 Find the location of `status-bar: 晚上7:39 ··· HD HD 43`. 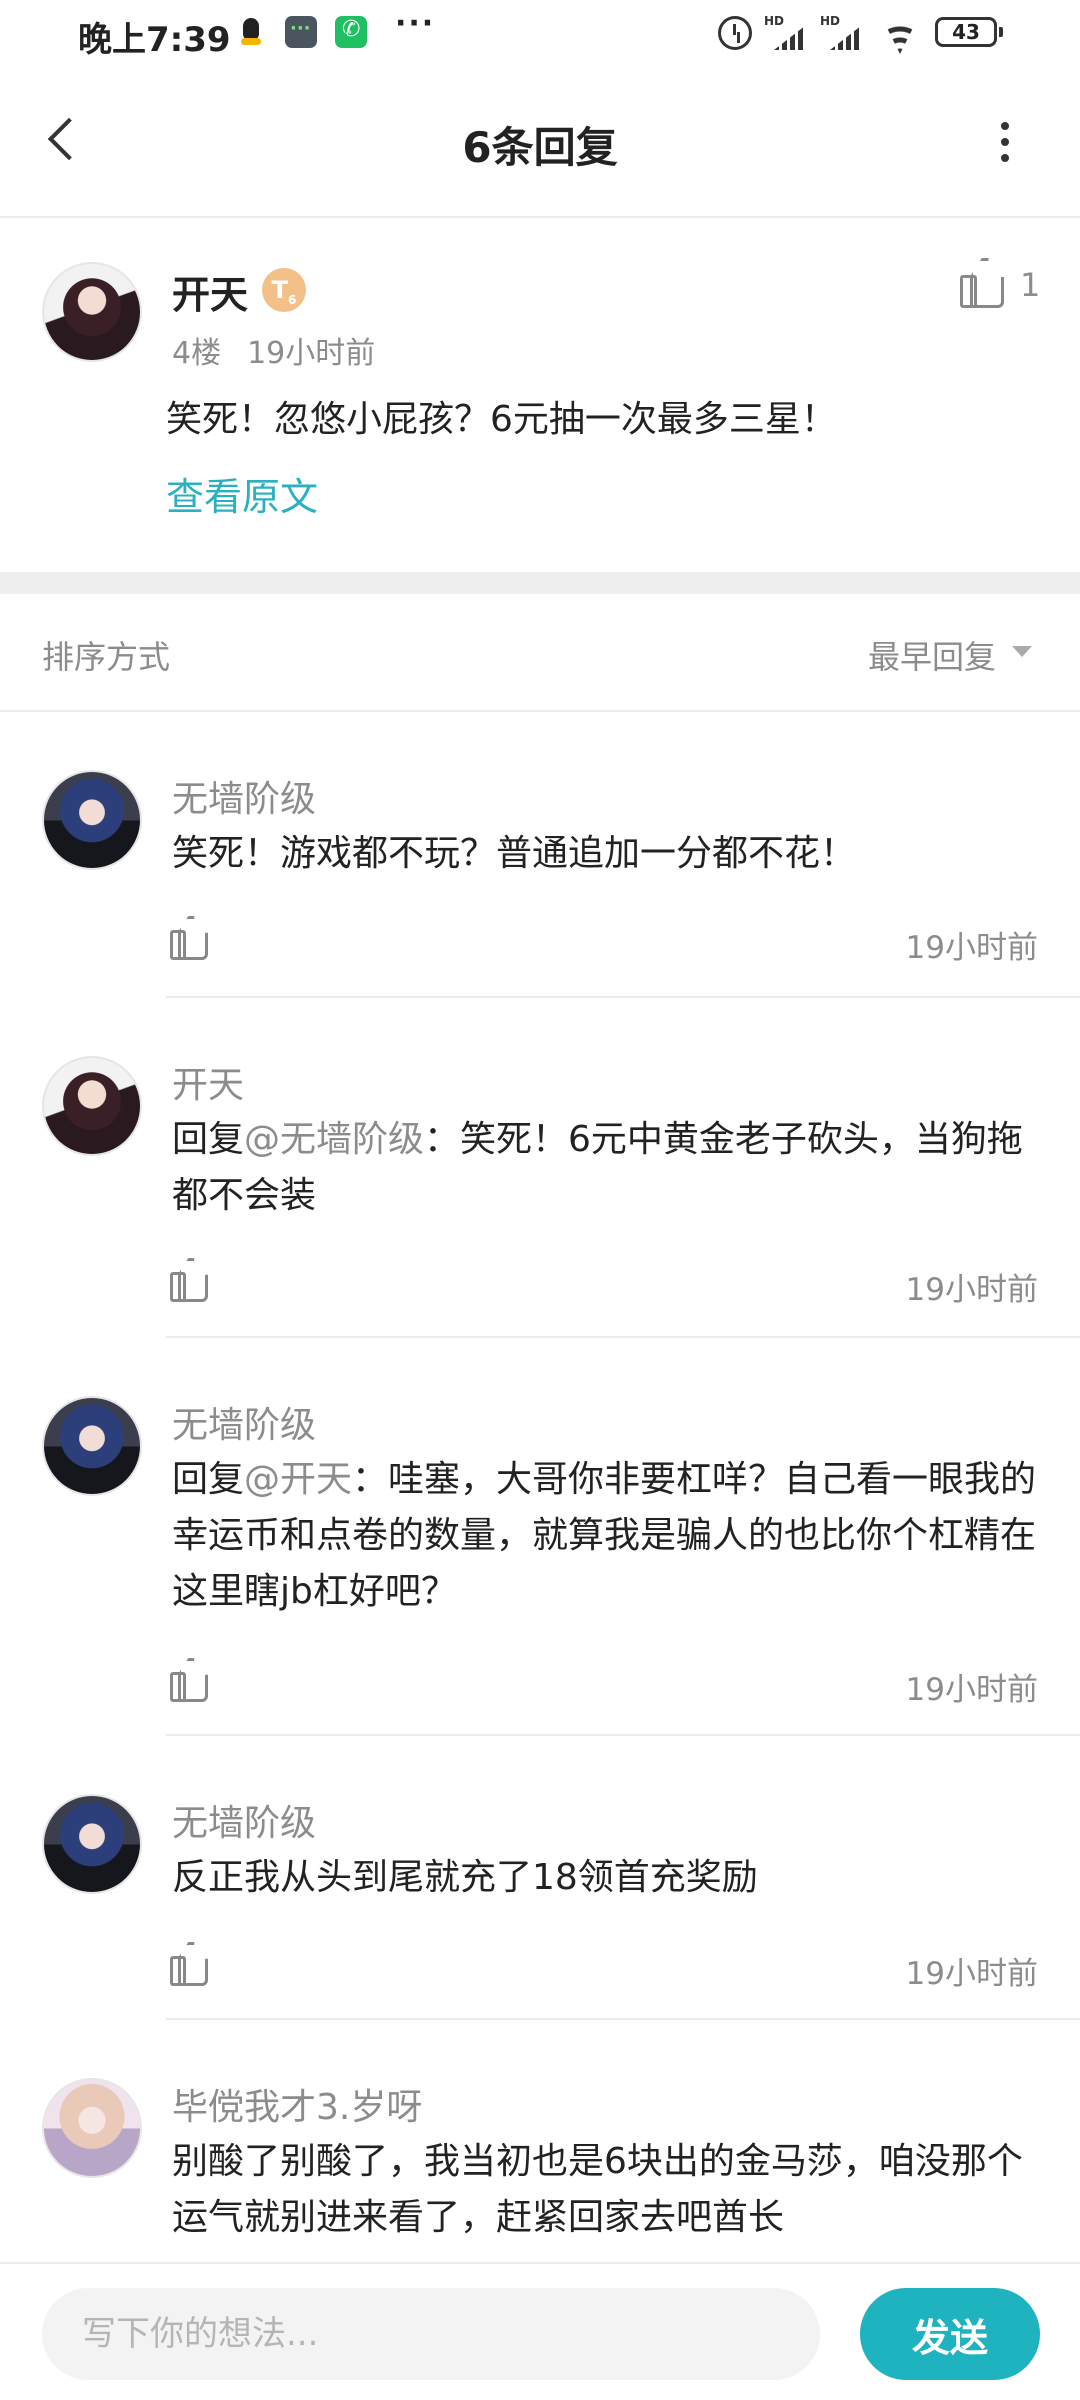

status-bar: 晚上7:39 ··· HD HD 43 is located at coordinates (540, 33).